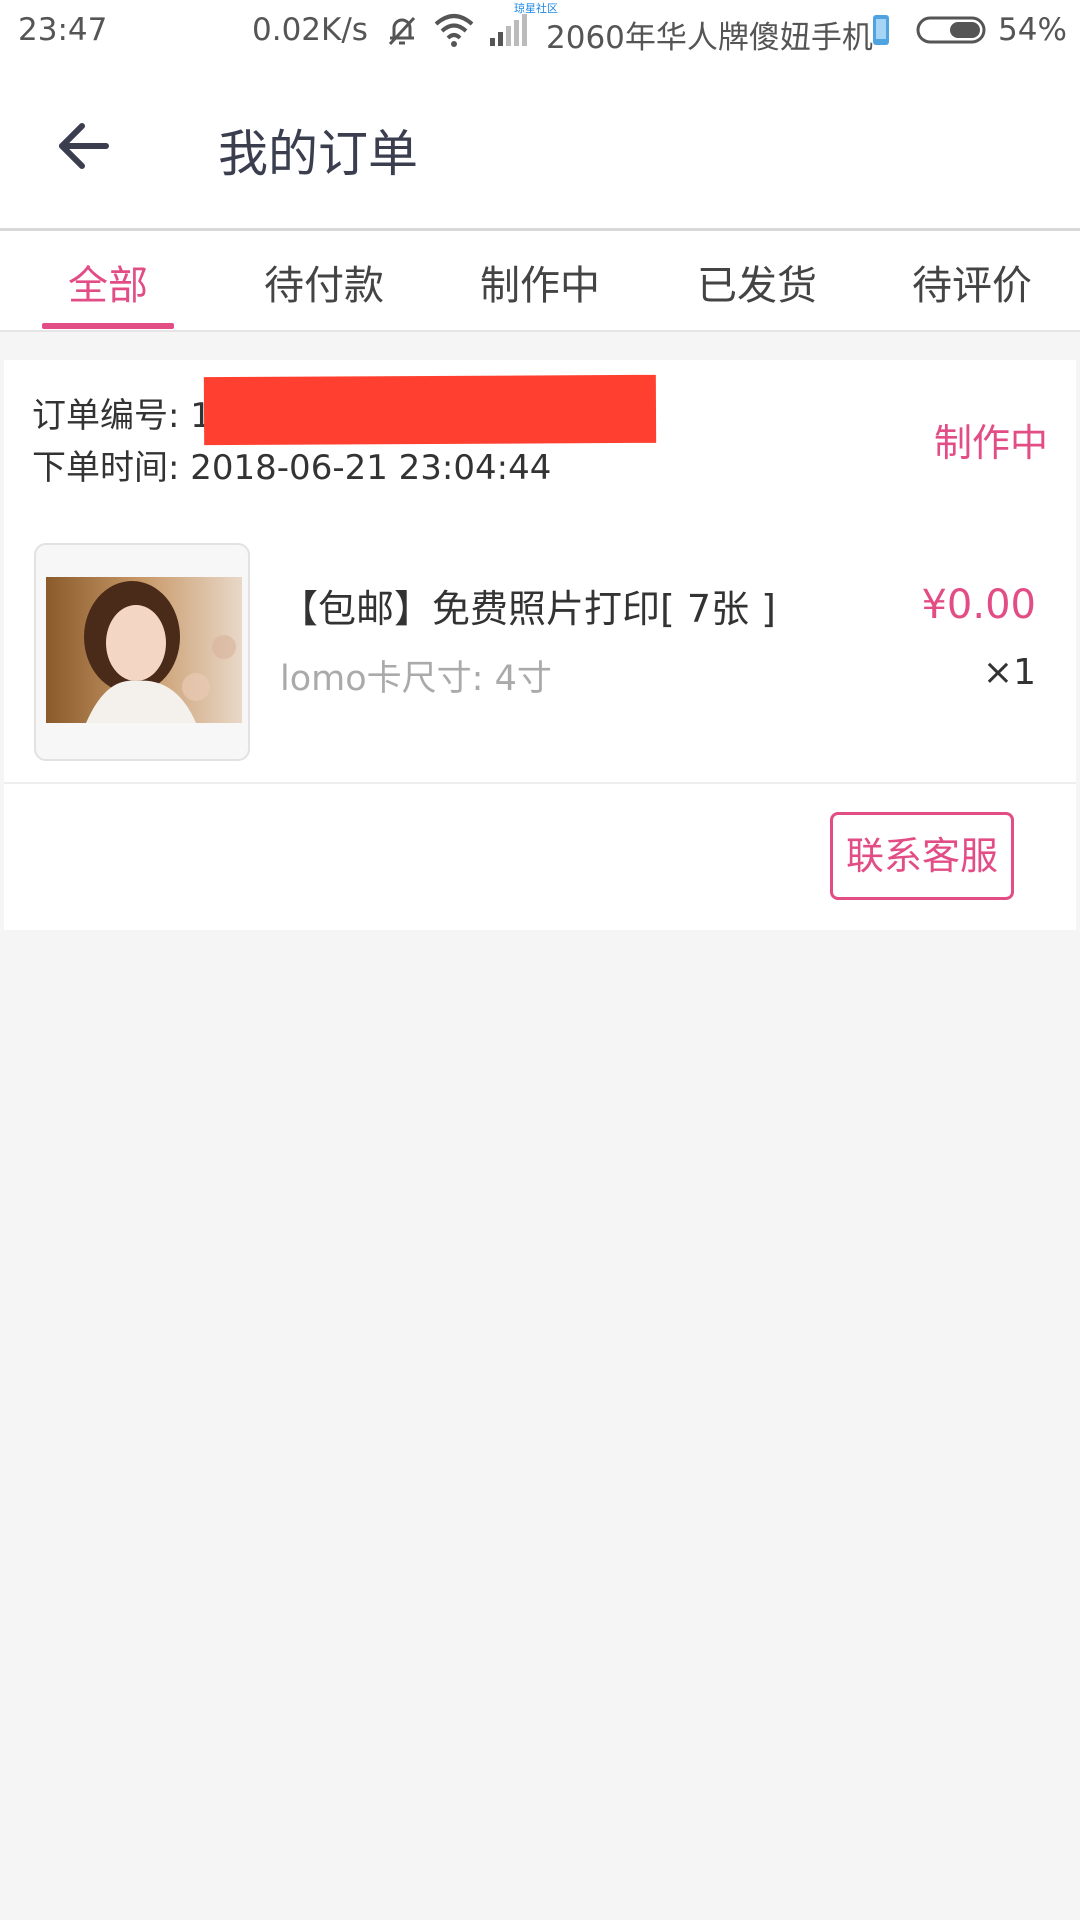  What do you see at coordinates (922, 856) in the screenshot?
I see `contact-support-button: 联系客服` at bounding box center [922, 856].